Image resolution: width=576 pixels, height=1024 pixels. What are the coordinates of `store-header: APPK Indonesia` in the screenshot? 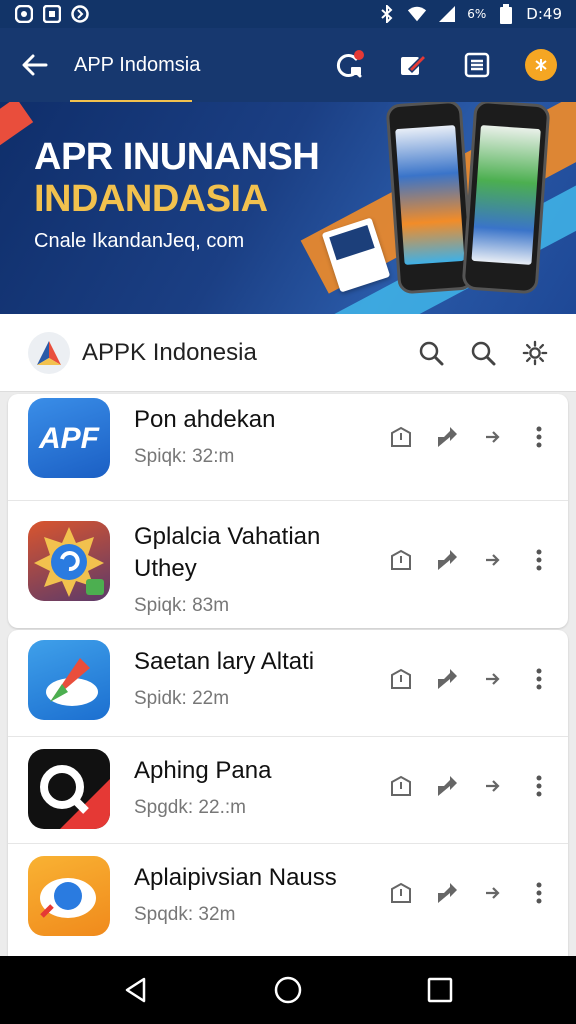 It's located at (288, 353).